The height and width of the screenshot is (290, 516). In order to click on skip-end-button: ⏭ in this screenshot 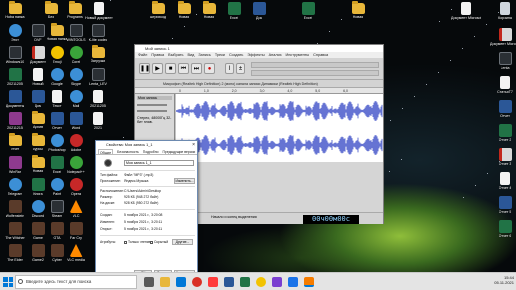, I will do `click(196, 68)`.